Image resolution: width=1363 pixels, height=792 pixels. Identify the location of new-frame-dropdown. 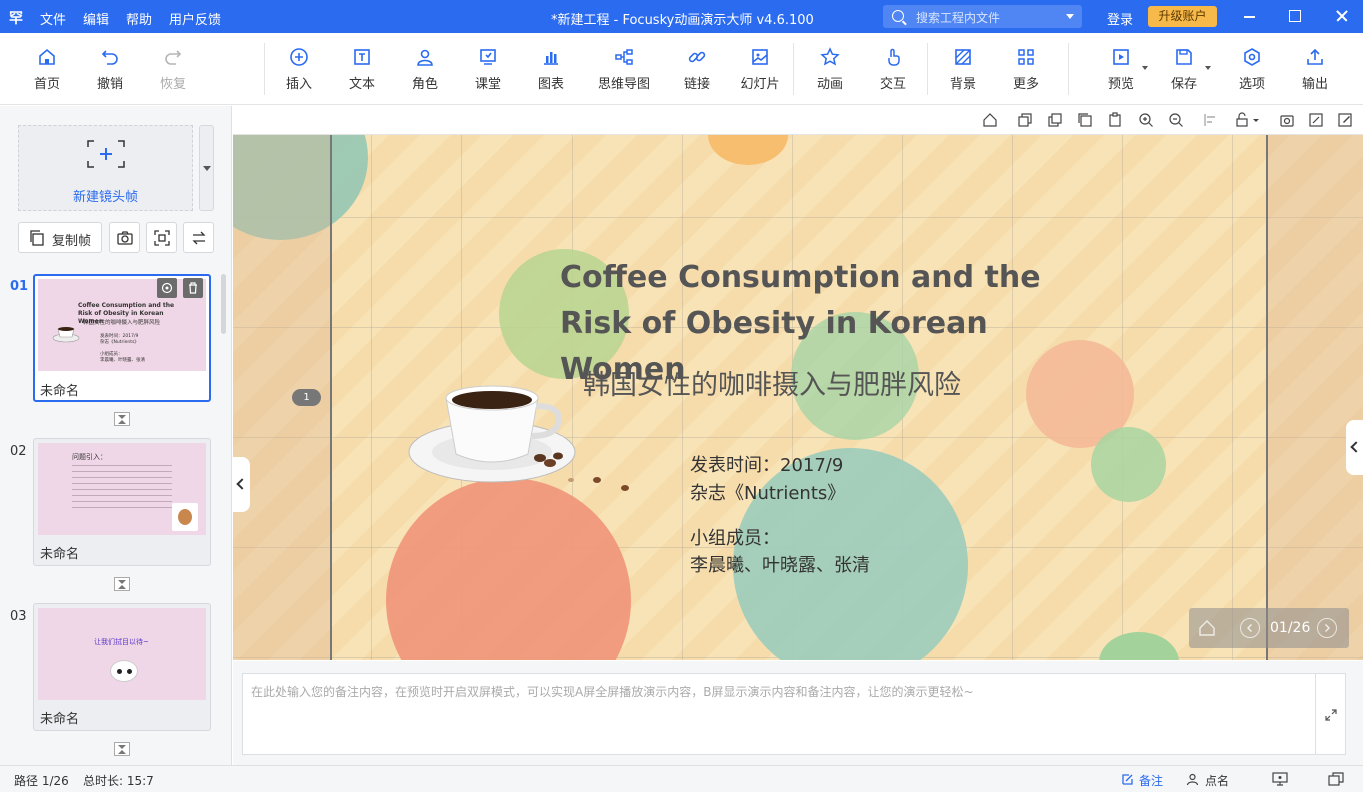
(206, 168).